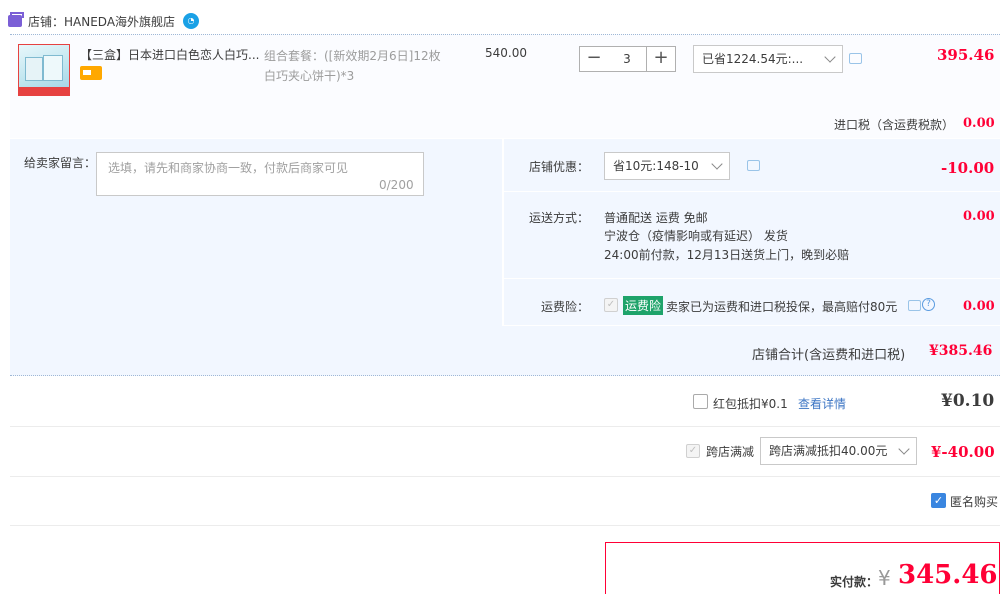 The image size is (1005, 594). Describe the element at coordinates (822, 403) in the screenshot. I see `red-packet-details-link: 查看详情` at that location.